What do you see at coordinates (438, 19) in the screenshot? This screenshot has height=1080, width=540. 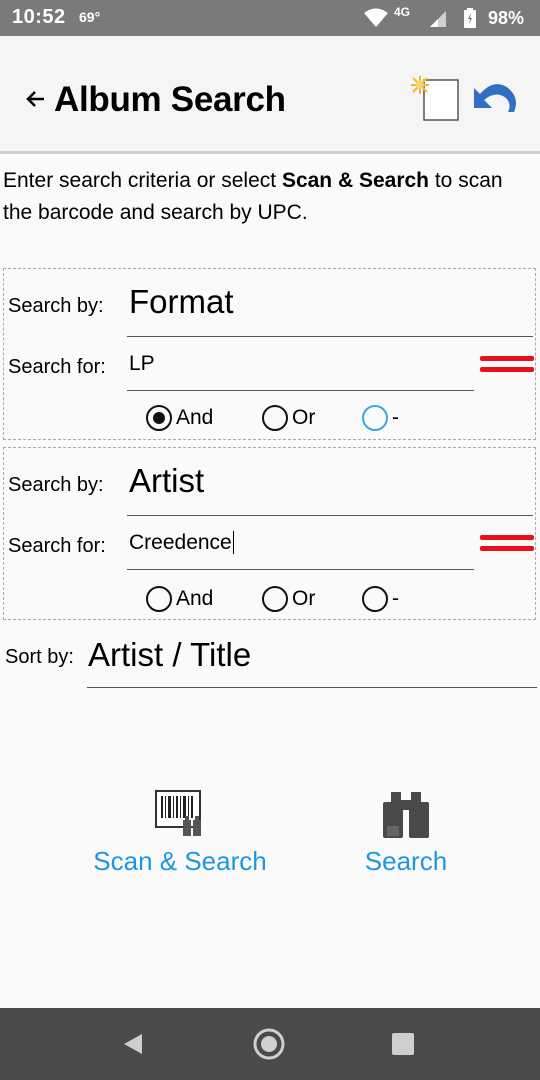 I see `signal-icon` at bounding box center [438, 19].